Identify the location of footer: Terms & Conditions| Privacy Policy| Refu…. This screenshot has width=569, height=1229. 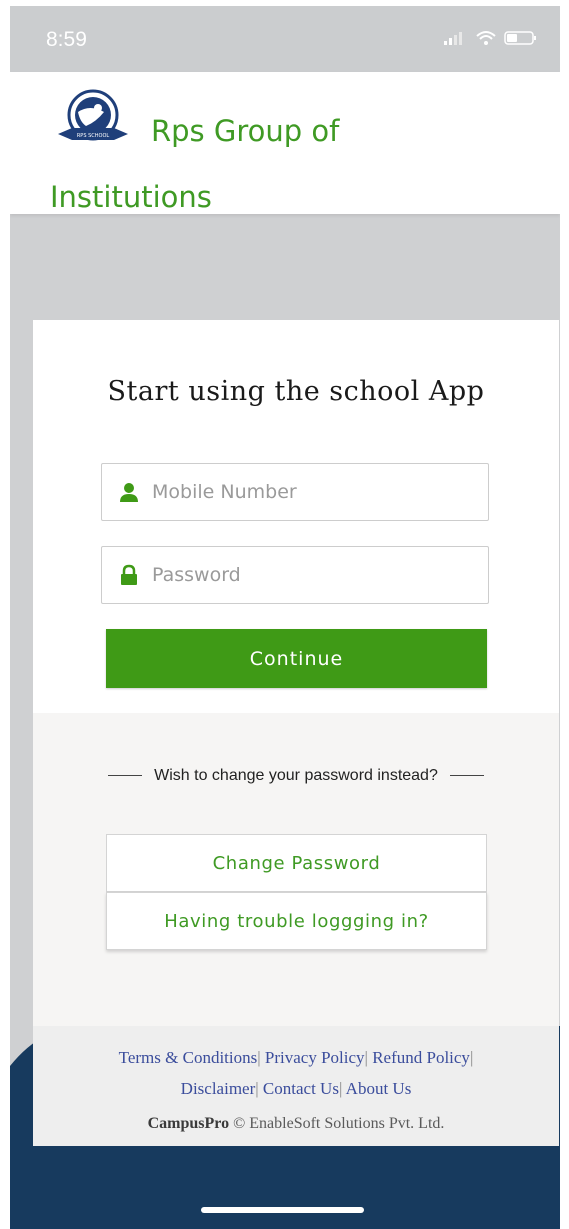
(296, 1086).